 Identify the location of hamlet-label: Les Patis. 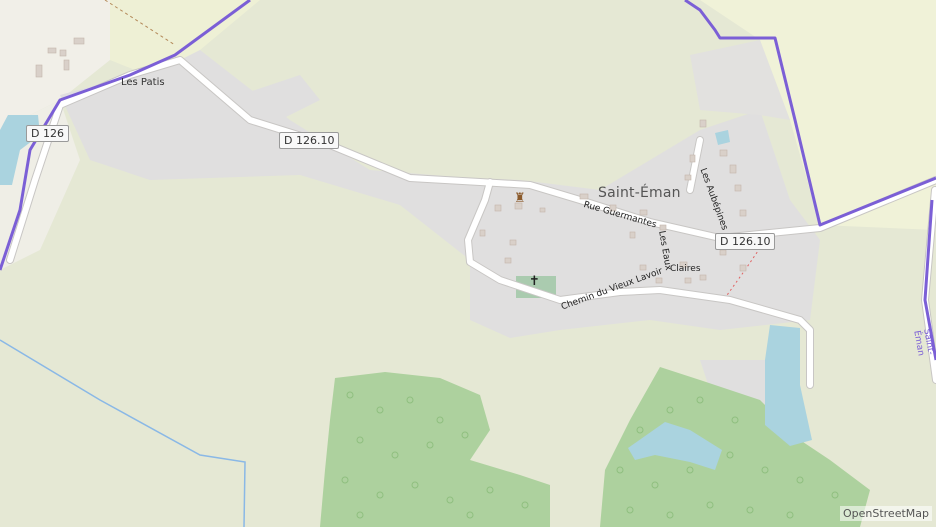
(143, 82).